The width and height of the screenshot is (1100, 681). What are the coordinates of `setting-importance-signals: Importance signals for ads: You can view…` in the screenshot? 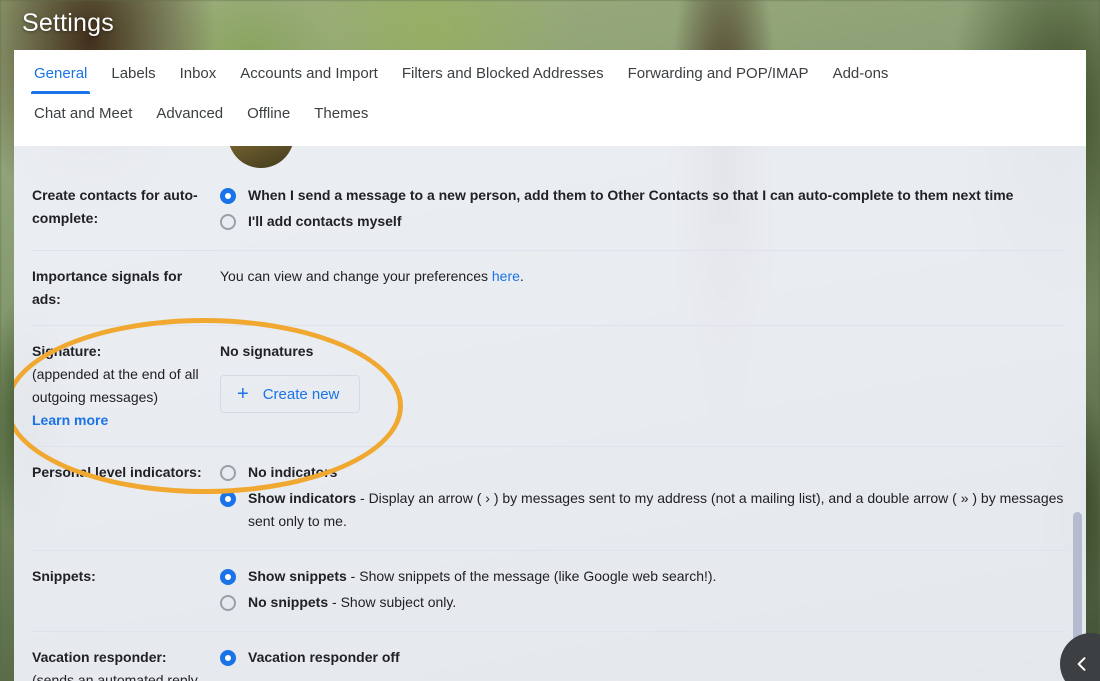 It's located at (549, 287).